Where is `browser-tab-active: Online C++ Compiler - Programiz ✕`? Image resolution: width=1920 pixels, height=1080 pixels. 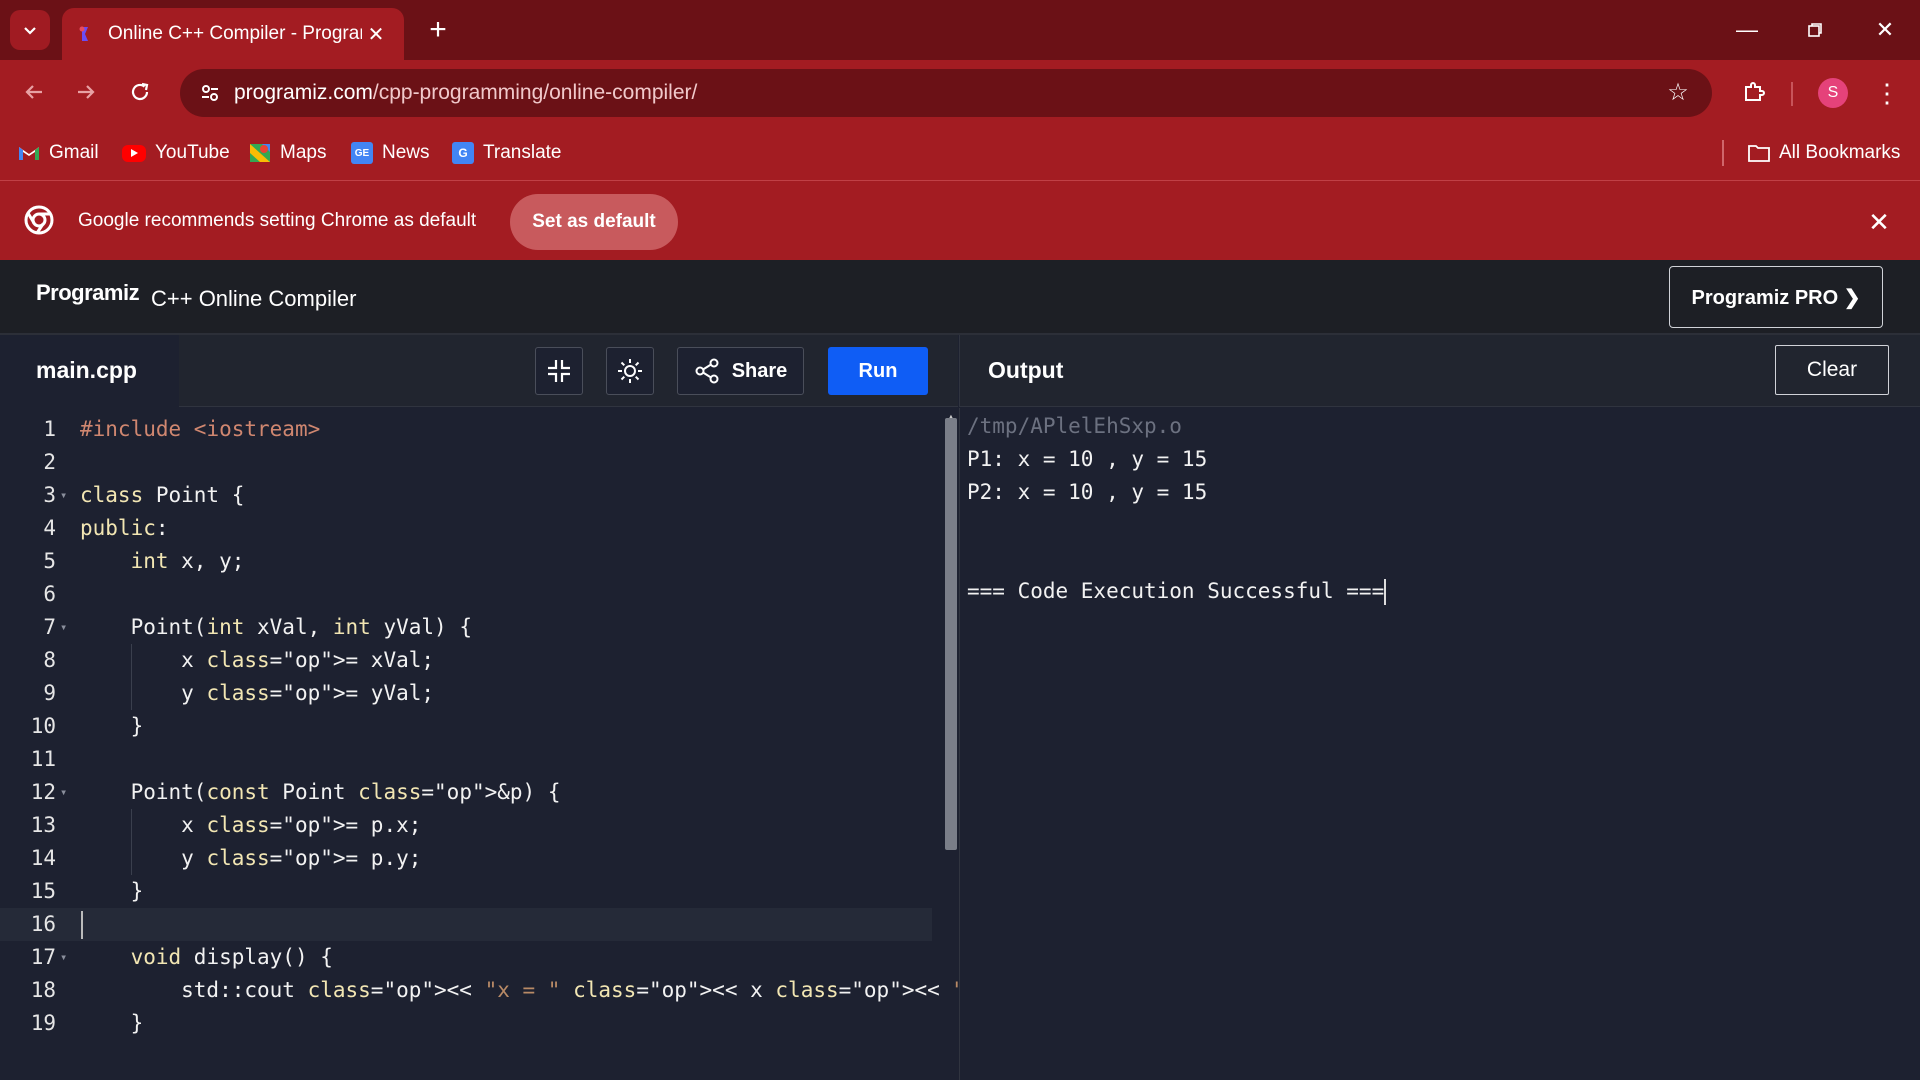
browser-tab-active: Online C++ Compiler - Programiz ✕ is located at coordinates (233, 34).